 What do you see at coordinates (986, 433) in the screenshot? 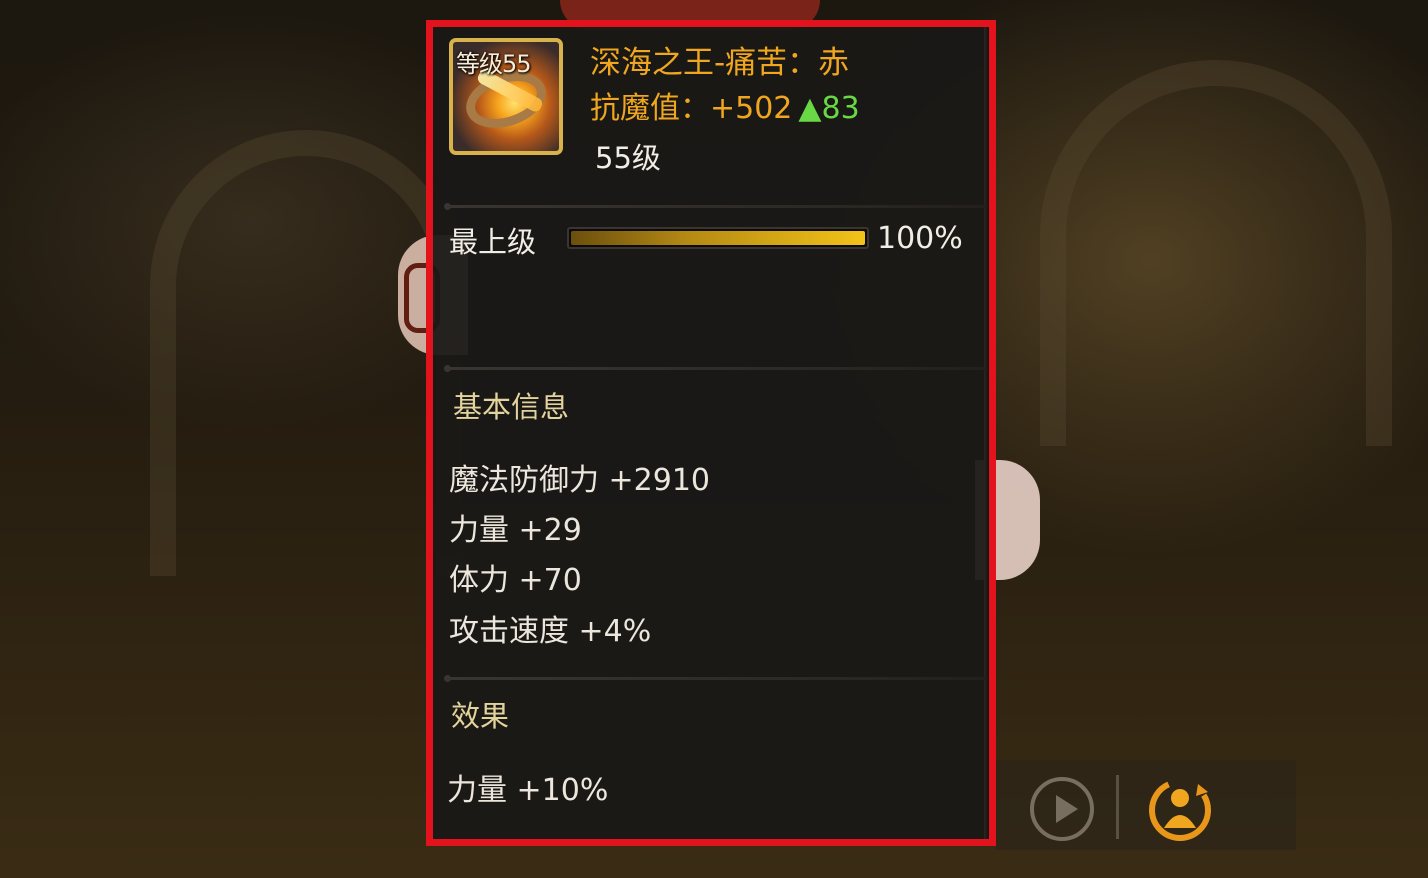
I see `panel-scrollbar` at bounding box center [986, 433].